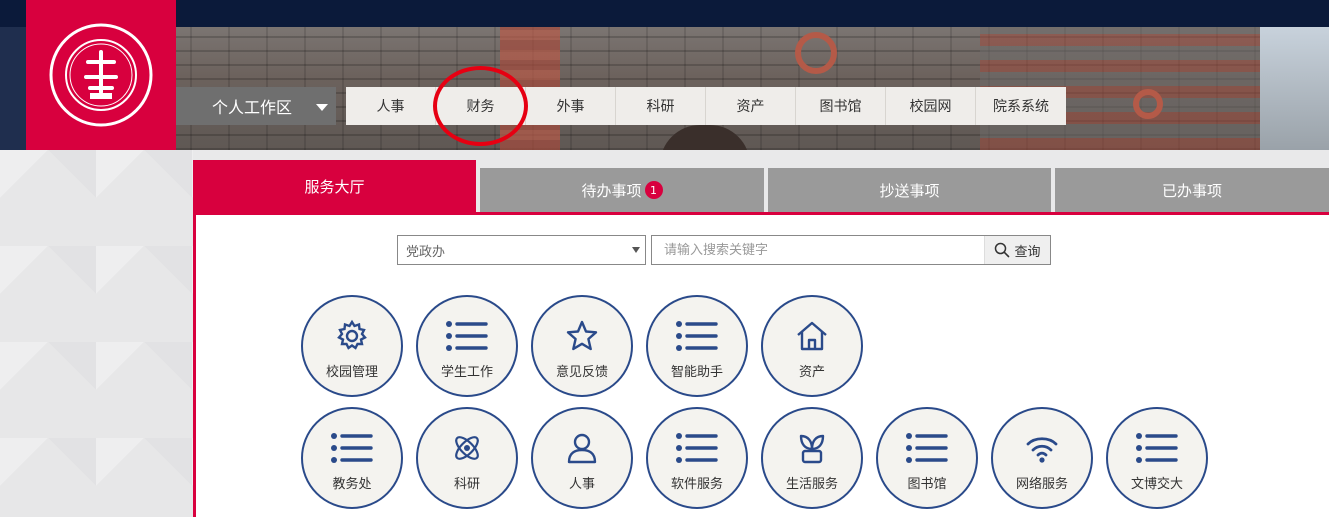  I want to click on service-life: 生活服务, so click(812, 458).